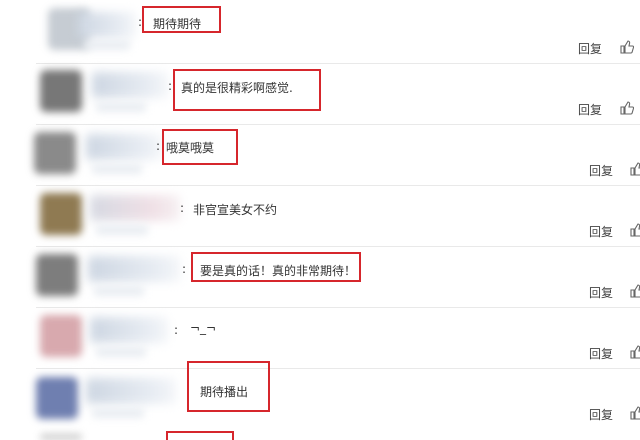 This screenshot has width=640, height=440. What do you see at coordinates (235, 210) in the screenshot?
I see `comment-text: 非官宣美女不约` at bounding box center [235, 210].